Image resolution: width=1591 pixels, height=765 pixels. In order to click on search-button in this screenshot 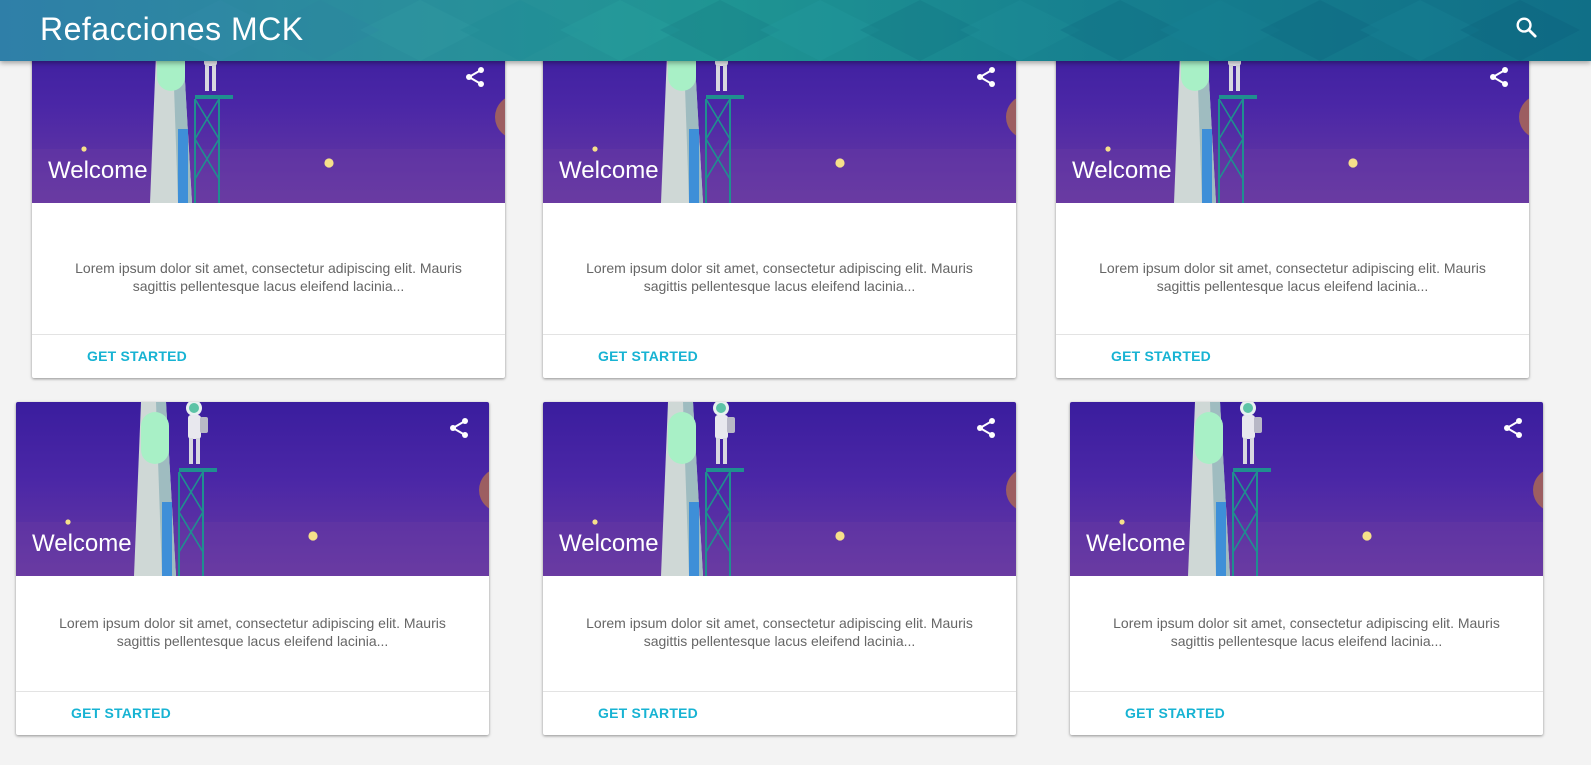, I will do `click(1527, 28)`.